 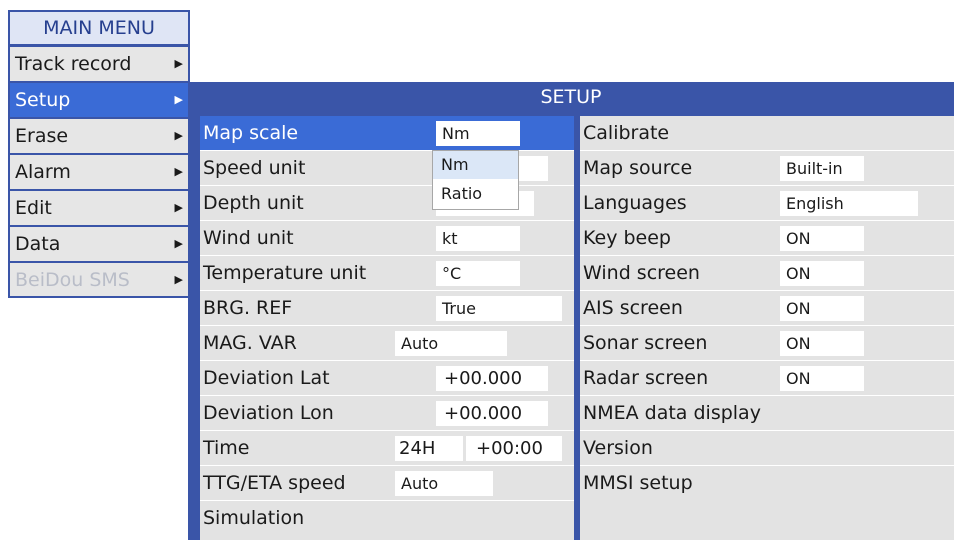 What do you see at coordinates (633, 308) in the screenshot?
I see `setting-label: AIS screen` at bounding box center [633, 308].